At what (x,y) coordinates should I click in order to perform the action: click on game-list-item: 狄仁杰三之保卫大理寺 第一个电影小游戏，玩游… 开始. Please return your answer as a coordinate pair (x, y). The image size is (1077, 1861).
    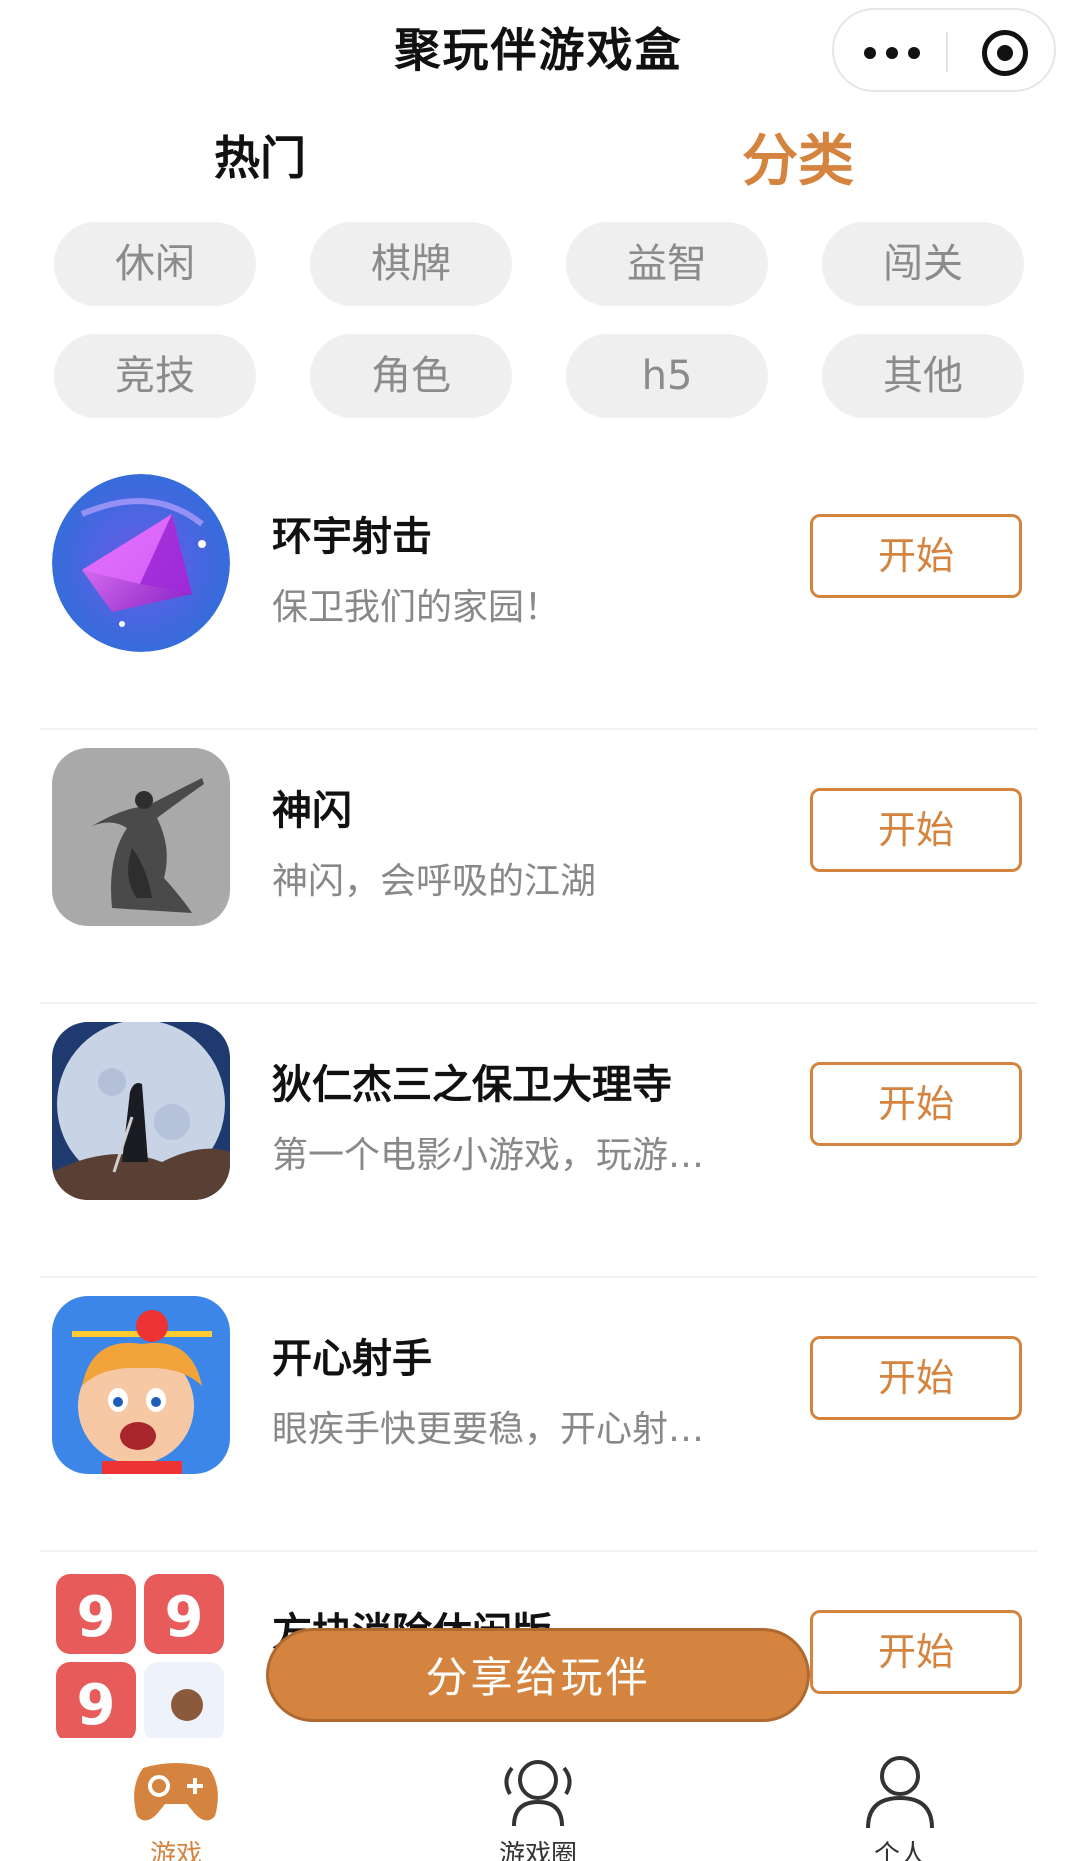
    Looking at the image, I should click on (538, 1141).